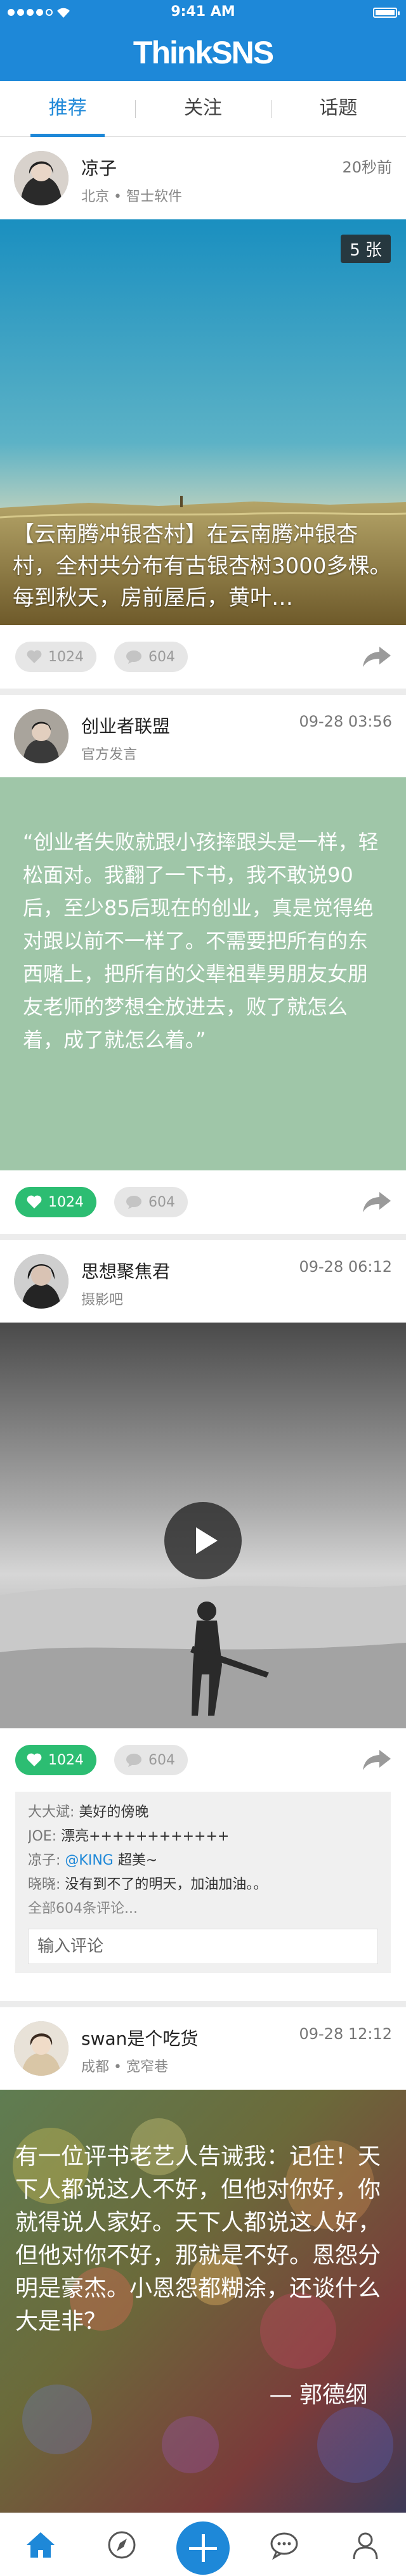 The image size is (406, 2576). What do you see at coordinates (203, 1946) in the screenshot?
I see `comment-input: 输入评论` at bounding box center [203, 1946].